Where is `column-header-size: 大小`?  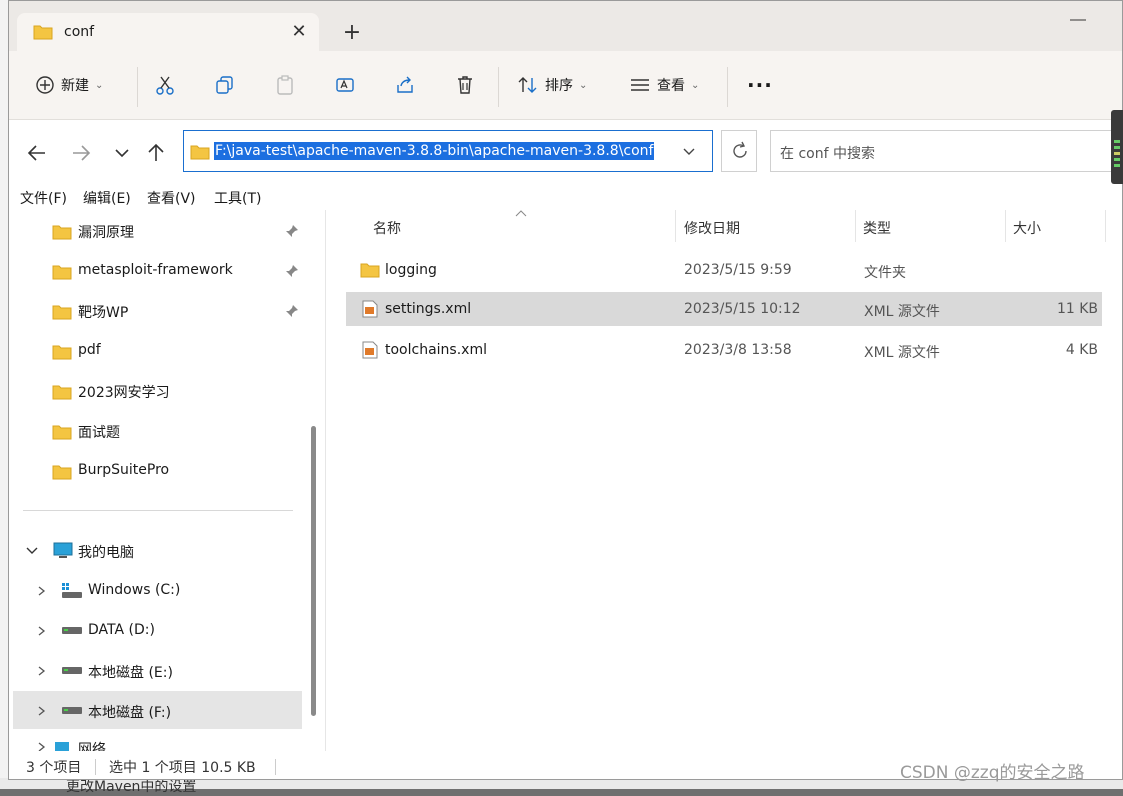
column-header-size: 大小 is located at coordinates (1027, 228).